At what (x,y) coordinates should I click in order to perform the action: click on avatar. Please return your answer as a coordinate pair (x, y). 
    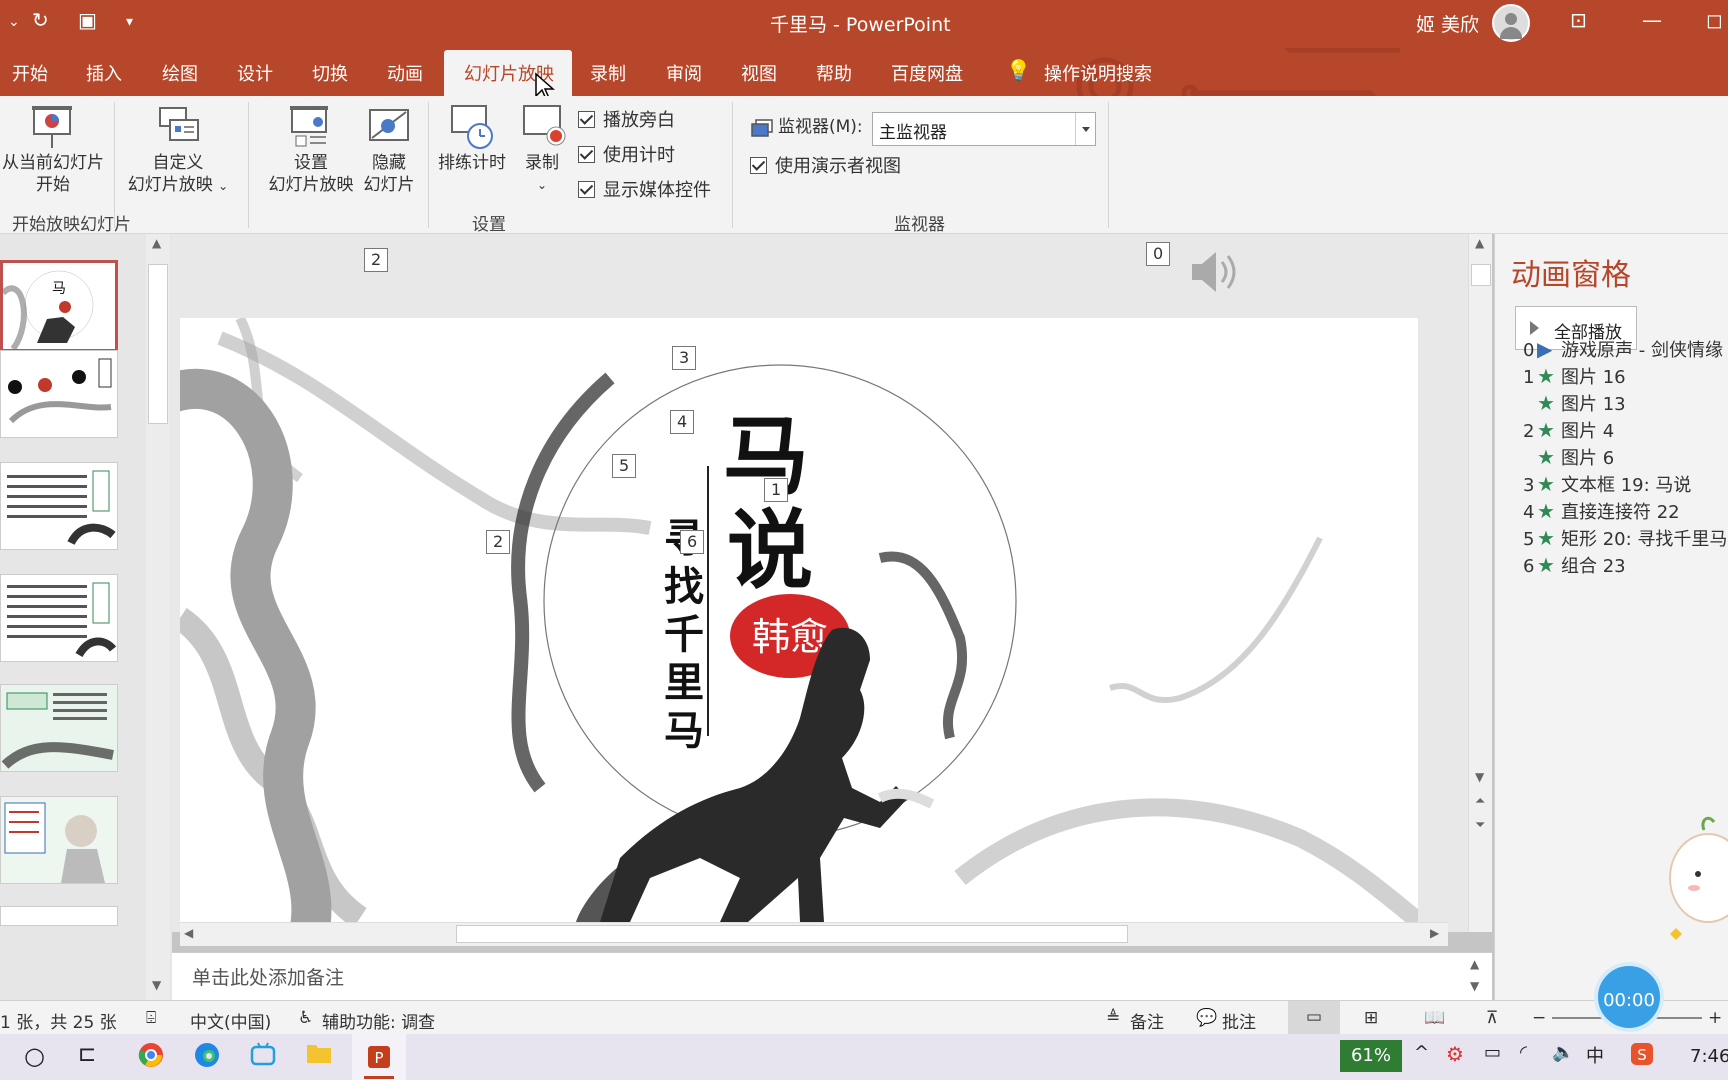
    Looking at the image, I should click on (1511, 23).